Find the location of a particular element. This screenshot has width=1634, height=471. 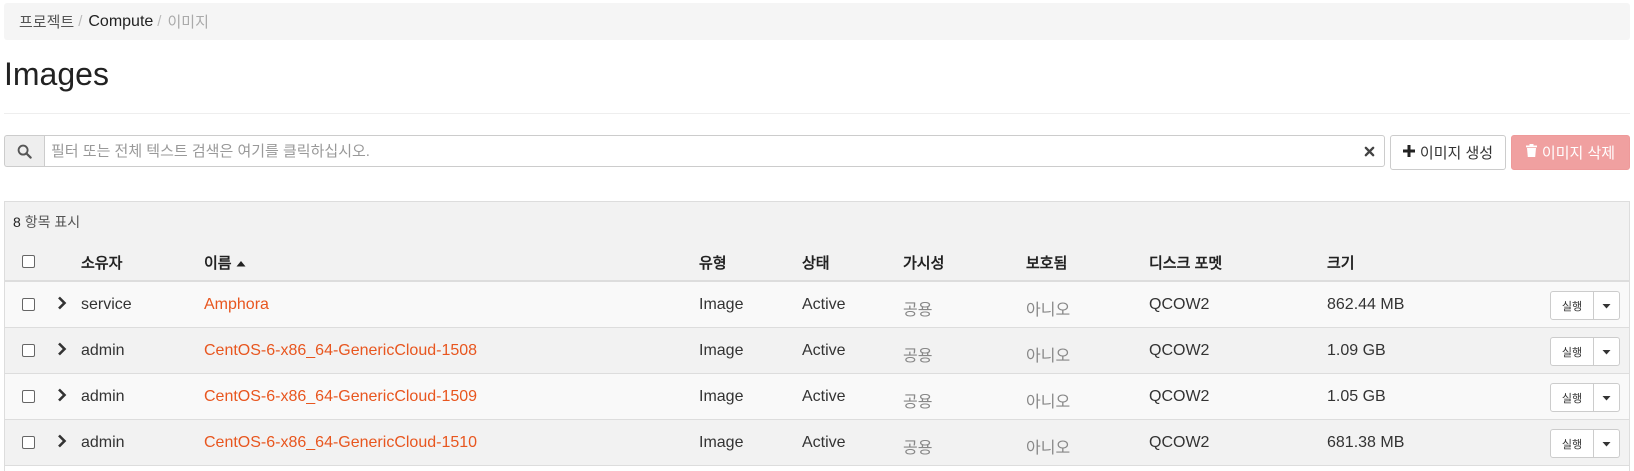

search-icon is located at coordinates (24, 151).